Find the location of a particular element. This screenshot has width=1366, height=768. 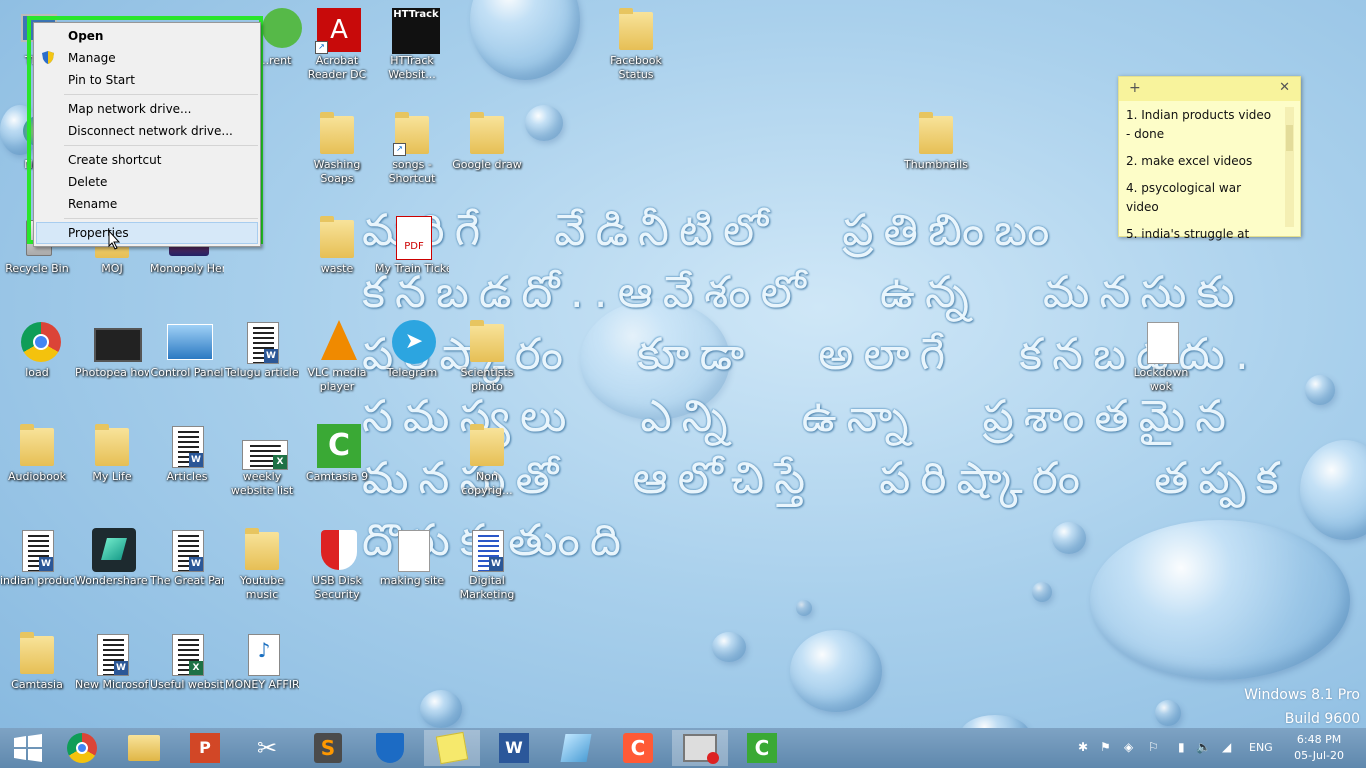

sticky-note-titlebar: + ✕ is located at coordinates (1209, 89).